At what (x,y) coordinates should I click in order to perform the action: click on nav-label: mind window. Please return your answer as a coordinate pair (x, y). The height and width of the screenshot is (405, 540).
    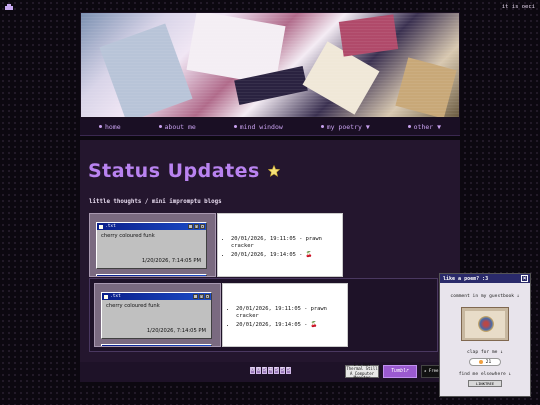
    Looking at the image, I should click on (261, 126).